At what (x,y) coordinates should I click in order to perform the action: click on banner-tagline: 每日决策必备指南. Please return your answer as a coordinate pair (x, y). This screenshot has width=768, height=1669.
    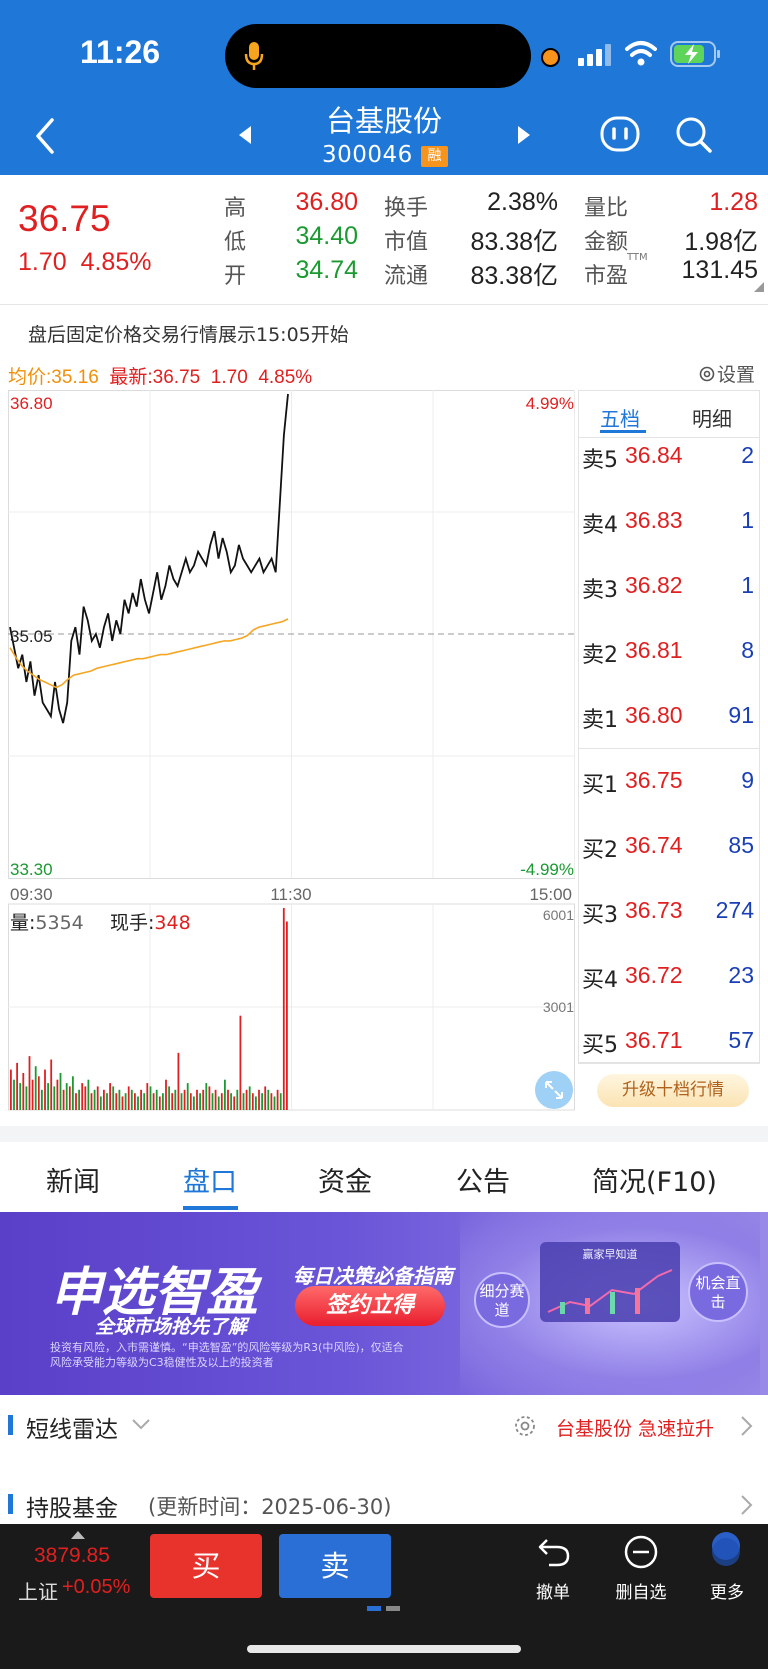
    Looking at the image, I should click on (373, 1276).